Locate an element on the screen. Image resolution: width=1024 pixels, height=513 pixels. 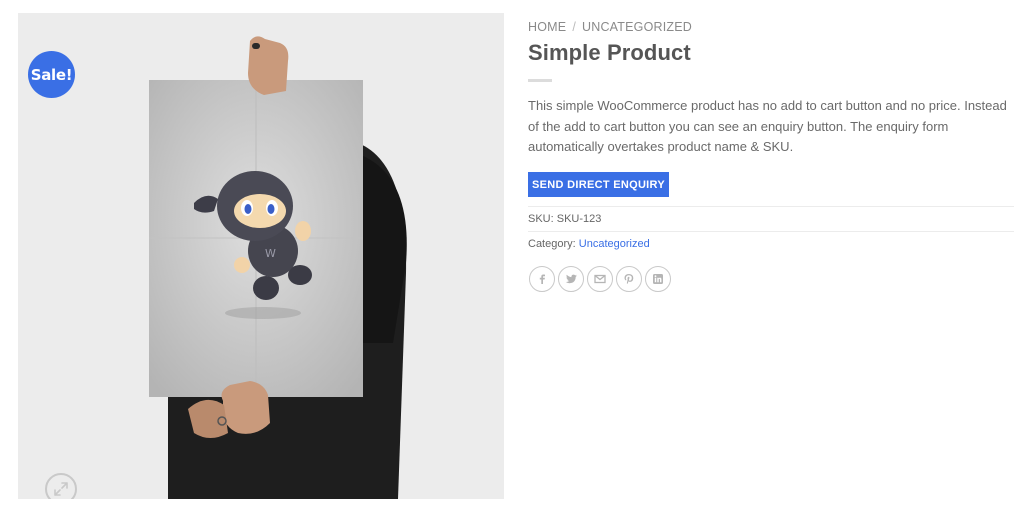
category-row: Category: Uncategorized is located at coordinates (589, 244).